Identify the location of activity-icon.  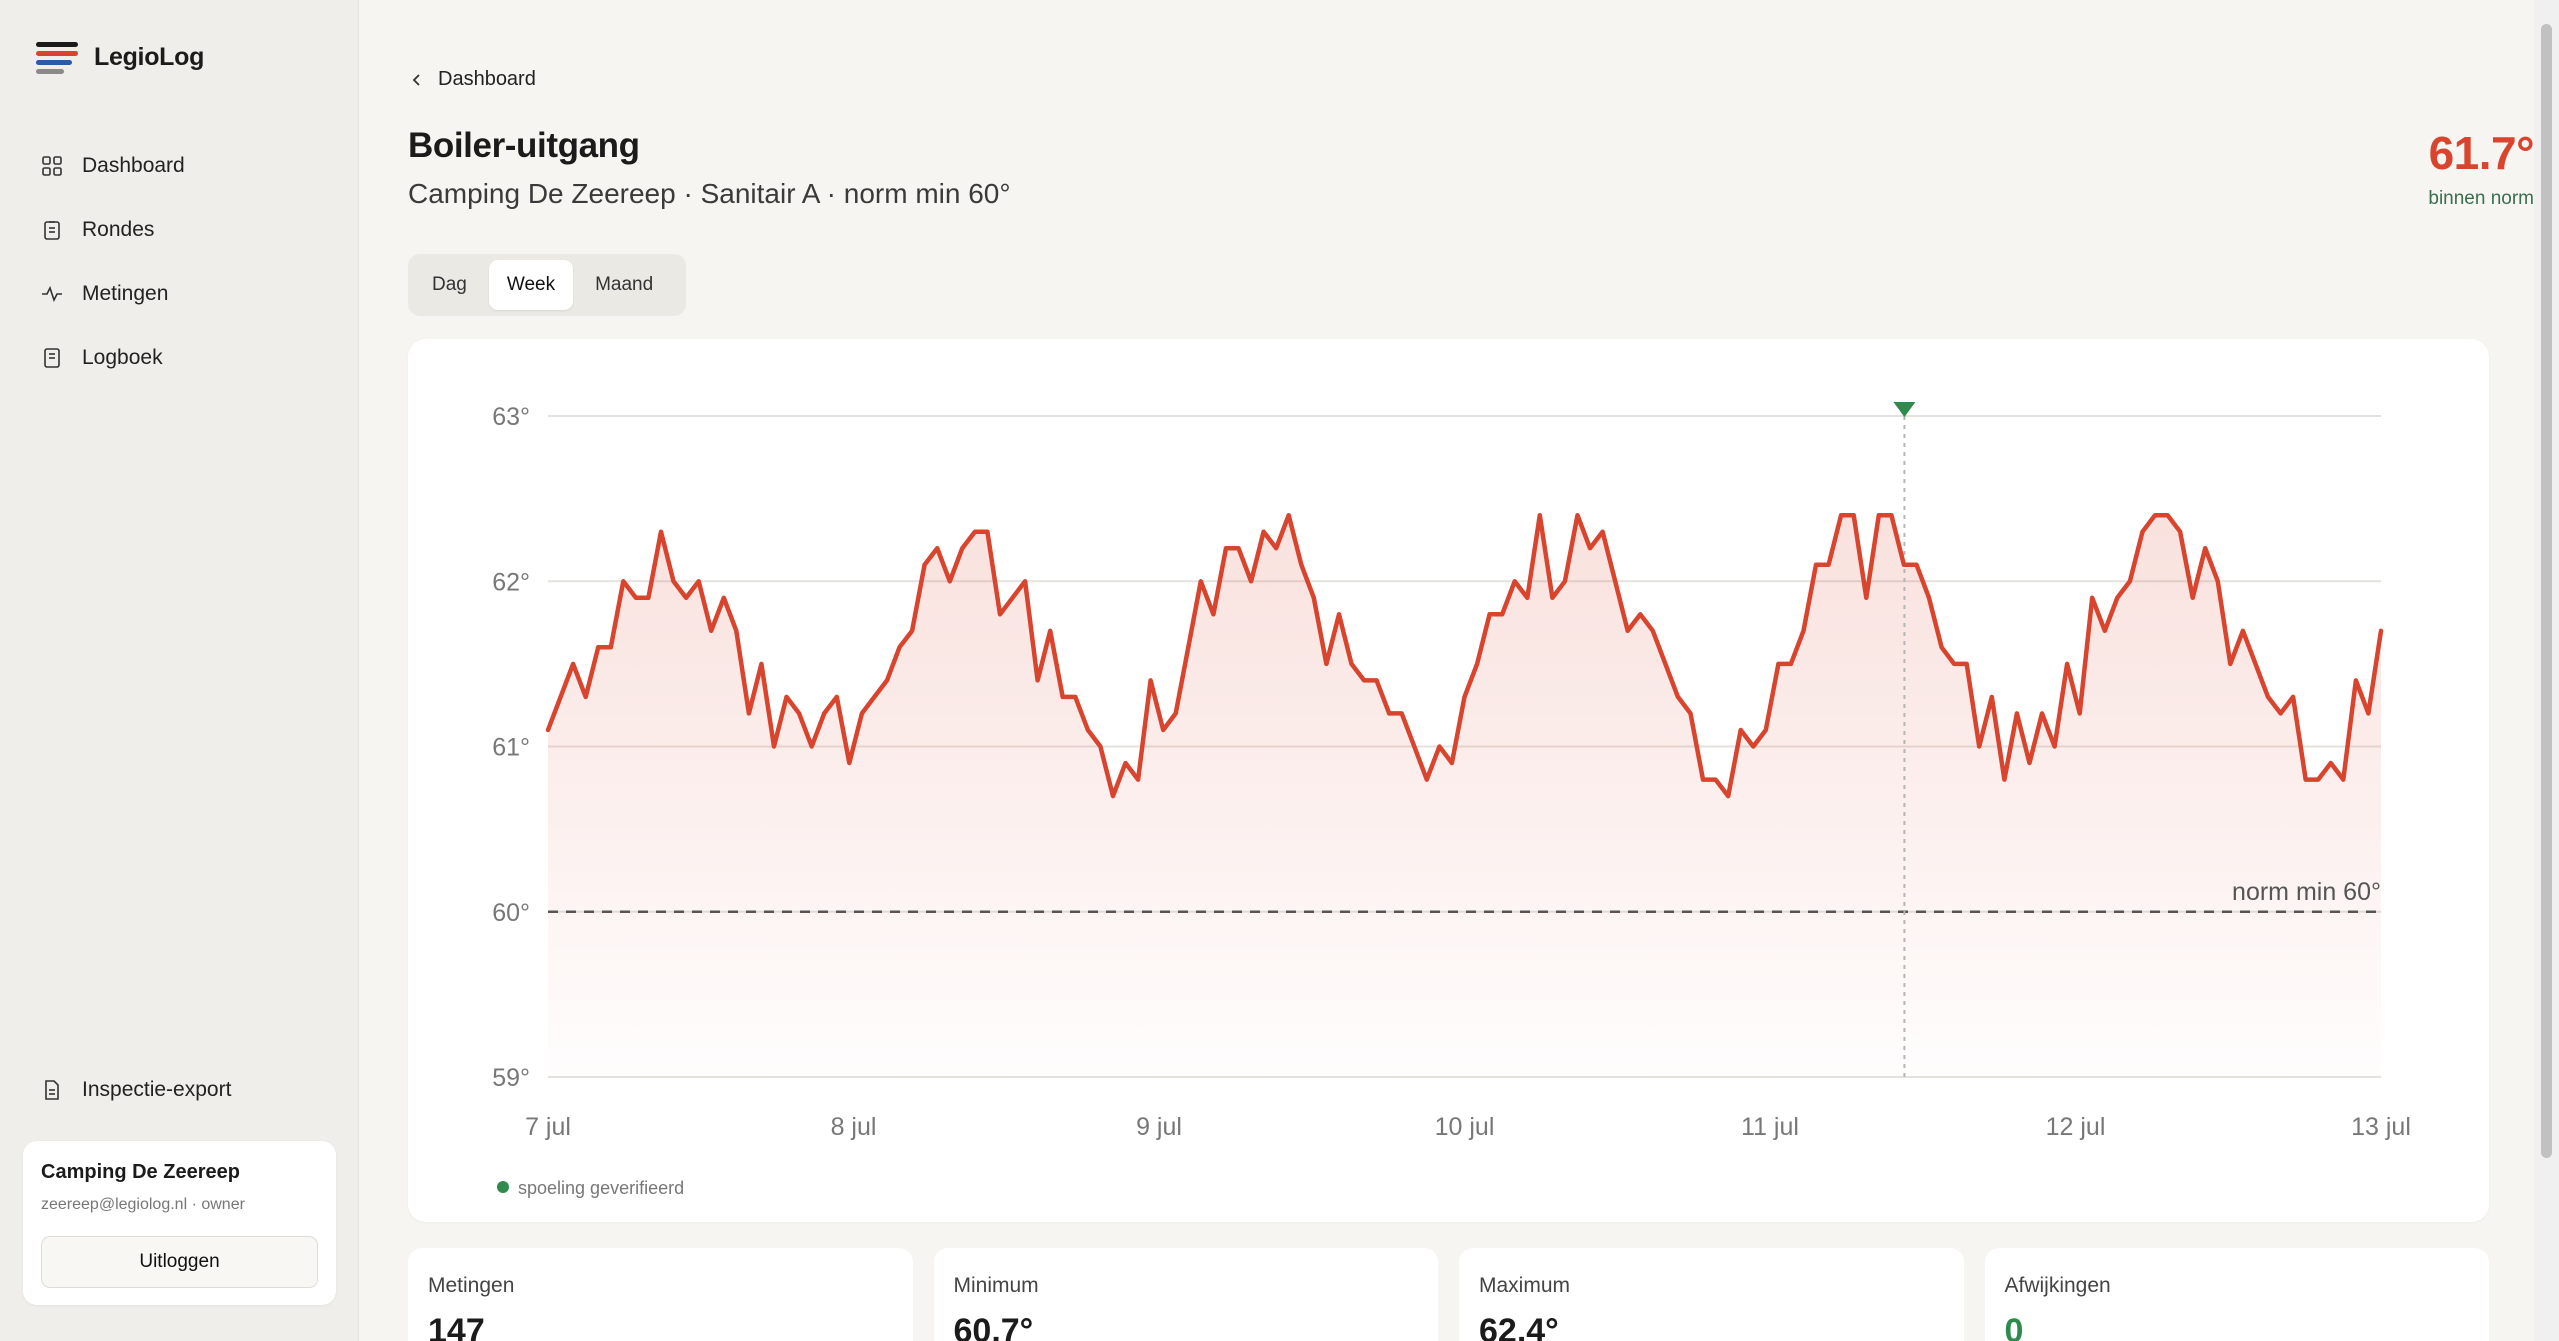
(52, 294).